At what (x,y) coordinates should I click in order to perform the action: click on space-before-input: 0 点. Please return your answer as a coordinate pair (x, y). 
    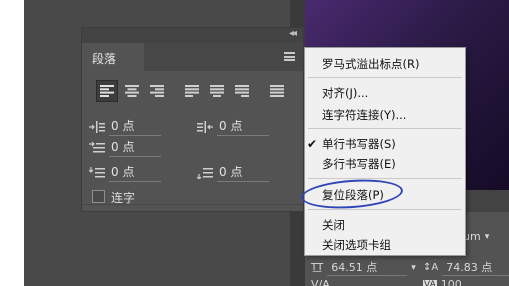
    Looking at the image, I should click on (135, 172).